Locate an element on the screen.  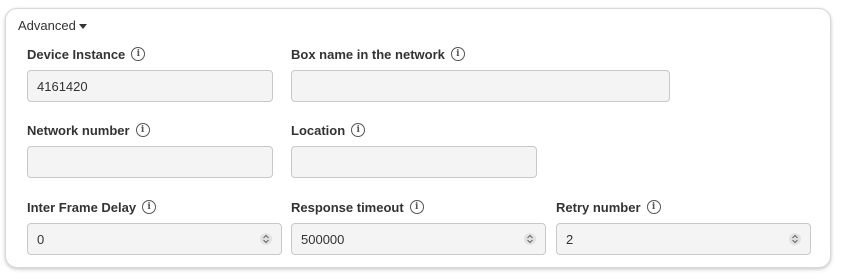
inter-frame-delay-field: Inter Frame Delay i 0 is located at coordinates (154, 228).